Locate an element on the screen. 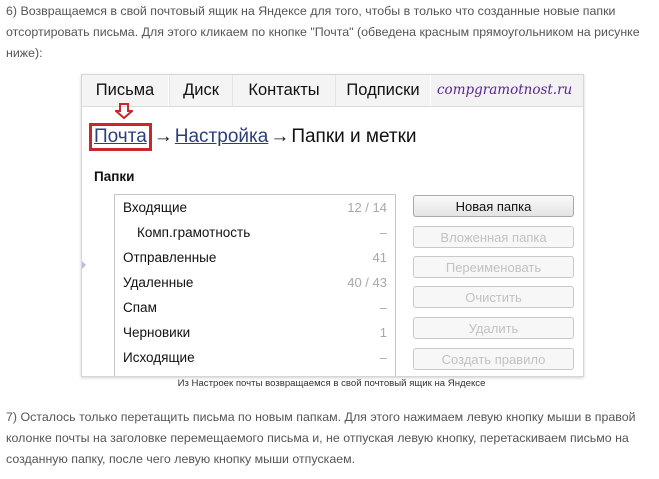  breadcrumb-current: Папки и метки is located at coordinates (354, 136).